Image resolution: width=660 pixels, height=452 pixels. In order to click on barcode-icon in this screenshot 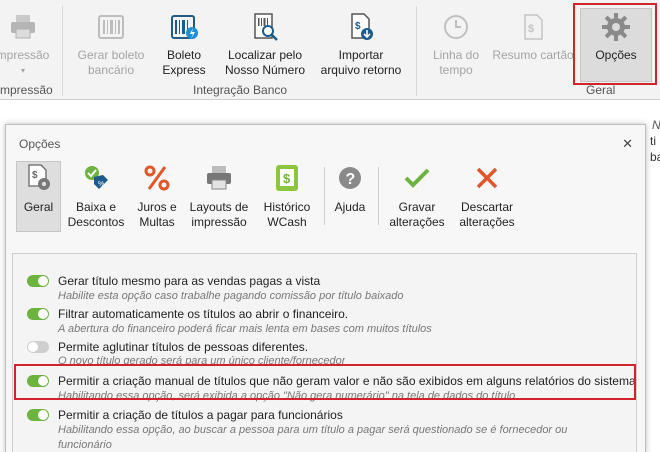, I will do `click(111, 27)`.